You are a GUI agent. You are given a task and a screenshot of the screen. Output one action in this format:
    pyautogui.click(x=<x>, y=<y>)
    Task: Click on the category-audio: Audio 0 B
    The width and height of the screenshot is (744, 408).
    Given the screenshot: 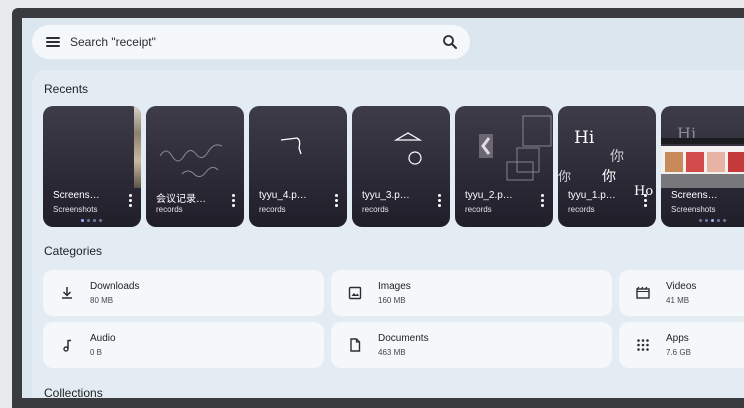 What is the action you would take?
    pyautogui.click(x=183, y=345)
    